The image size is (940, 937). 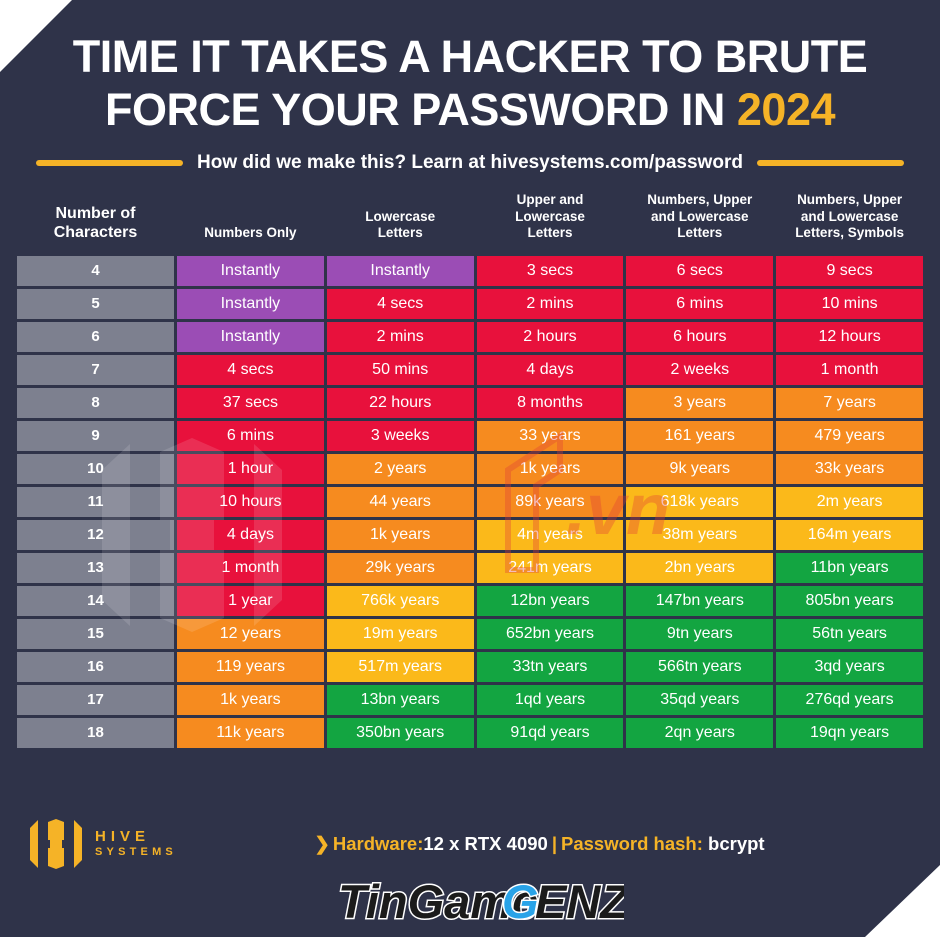 I want to click on hive-hexagon-logo-icon, so click(x=56, y=843).